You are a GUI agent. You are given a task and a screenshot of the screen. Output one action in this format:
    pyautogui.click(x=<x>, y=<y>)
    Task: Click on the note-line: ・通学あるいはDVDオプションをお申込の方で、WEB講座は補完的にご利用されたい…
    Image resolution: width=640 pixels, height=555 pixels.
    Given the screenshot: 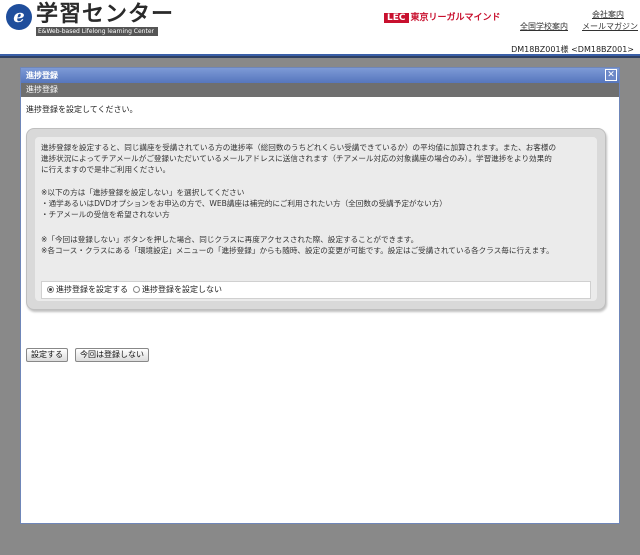 What is the action you would take?
    pyautogui.click(x=244, y=203)
    